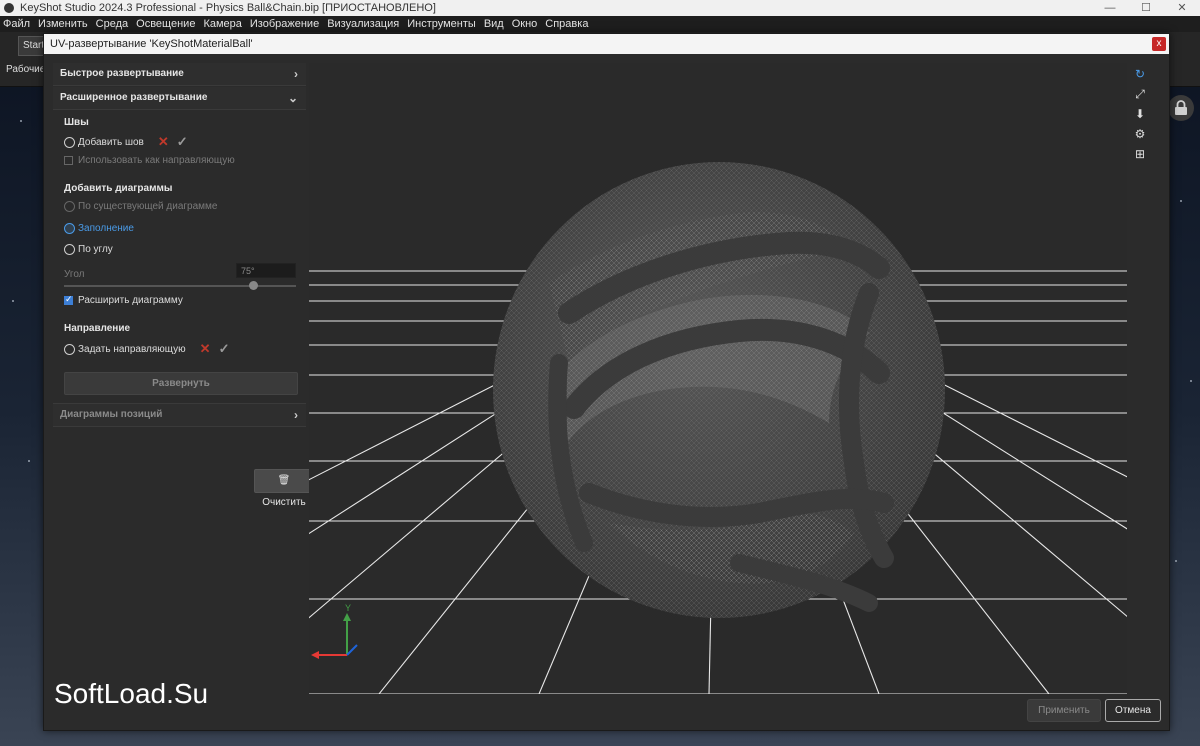 This screenshot has height=746, width=1200. What do you see at coordinates (180, 286) in the screenshot?
I see `angle-slider-track` at bounding box center [180, 286].